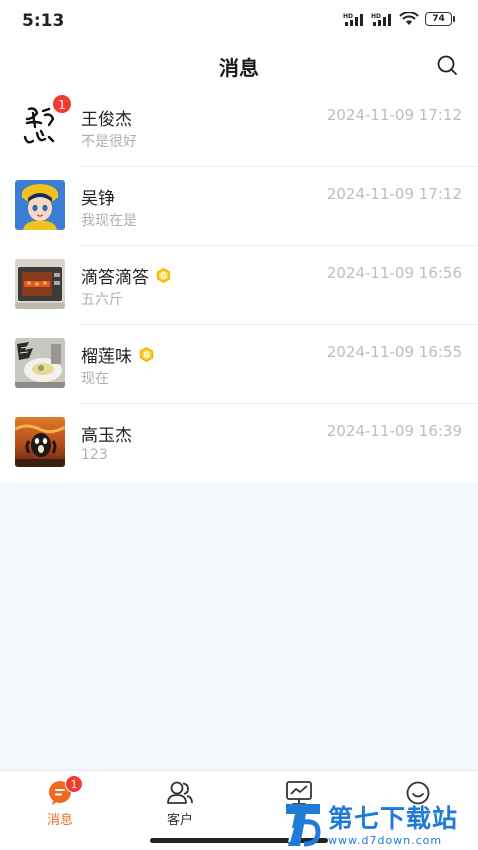  I want to click on contact-name: 滴答滴答, so click(115, 278).